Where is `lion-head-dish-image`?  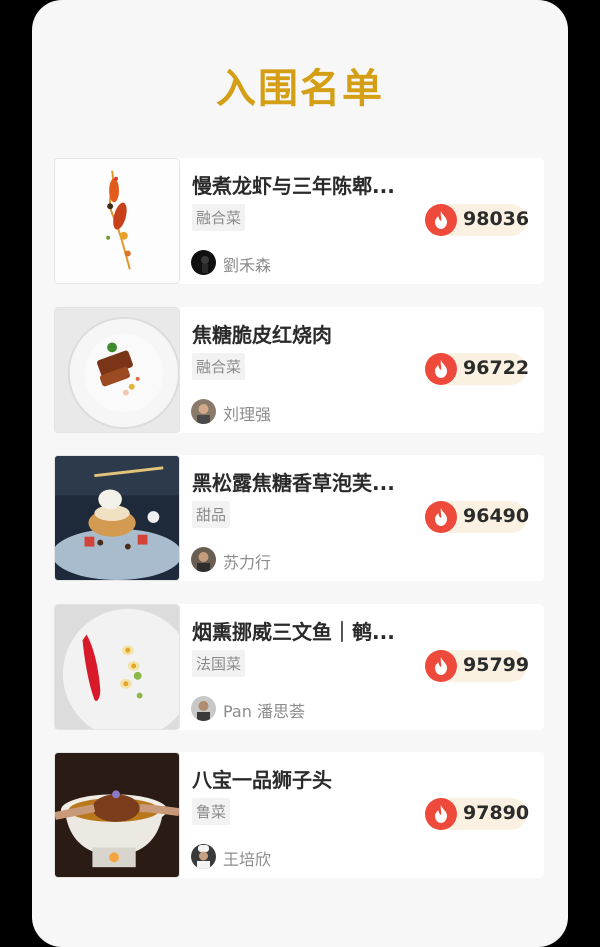 lion-head-dish-image is located at coordinates (117, 815).